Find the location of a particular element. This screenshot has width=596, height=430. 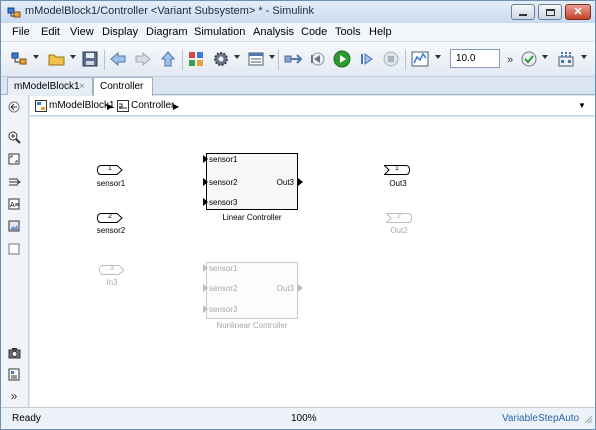

menu-edit: Edit is located at coordinates (50, 32).